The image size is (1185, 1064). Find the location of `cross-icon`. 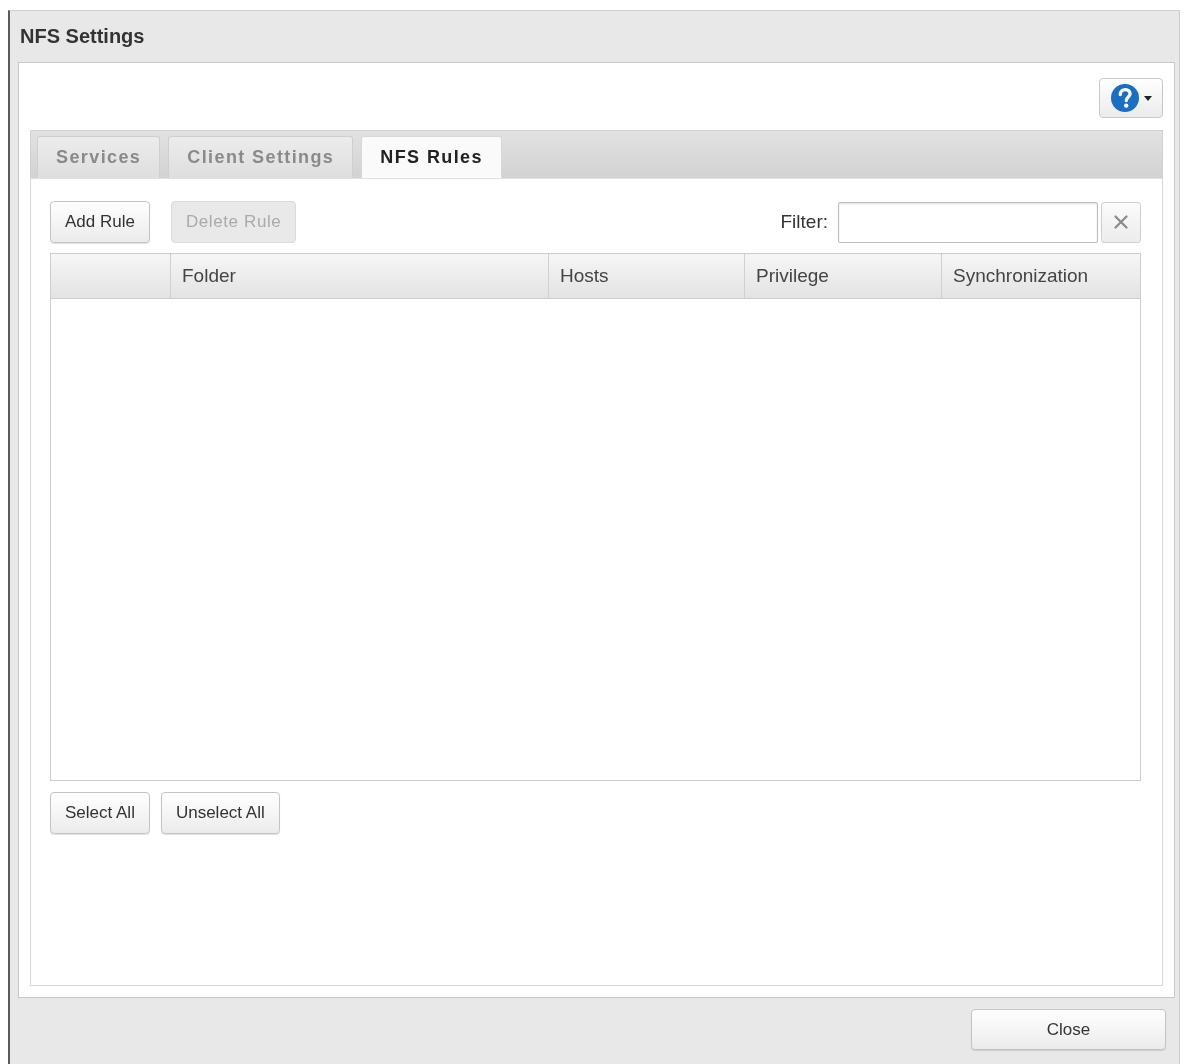

cross-icon is located at coordinates (1121, 222).